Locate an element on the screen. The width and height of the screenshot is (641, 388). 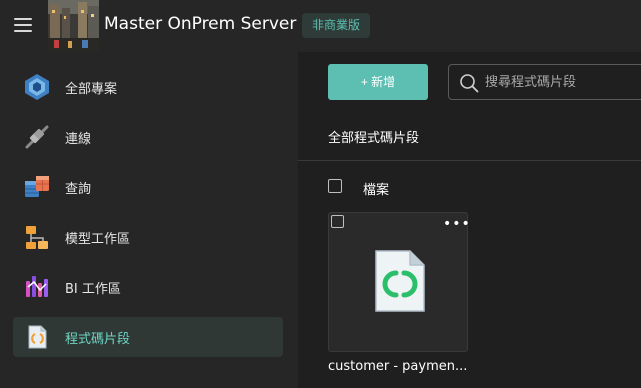
sidebar-item-query: 查詢 is located at coordinates (148, 187).